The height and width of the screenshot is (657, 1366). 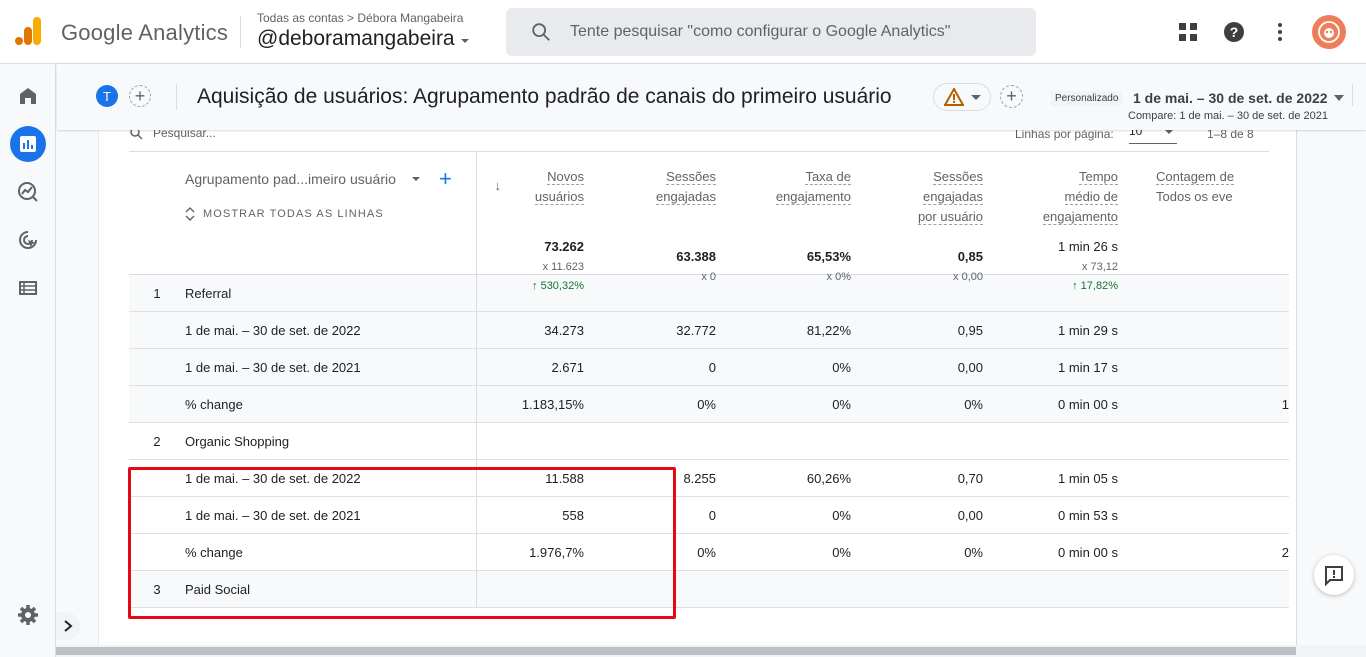 What do you see at coordinates (660, 217) in the screenshot?
I see `column-header-engaged-sessions: Sessões engajadas 63.388 x 0` at bounding box center [660, 217].